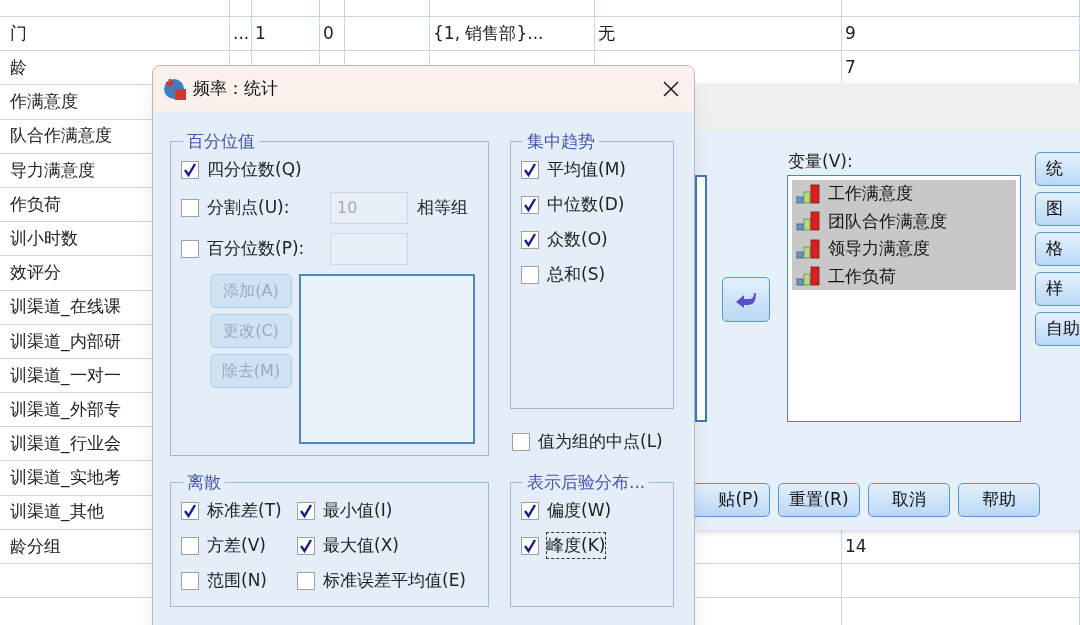 The image size is (1080, 625). Describe the element at coordinates (394, 580) in the screenshot. I see `checkbox-label: 标准误差平均值(E)` at that location.